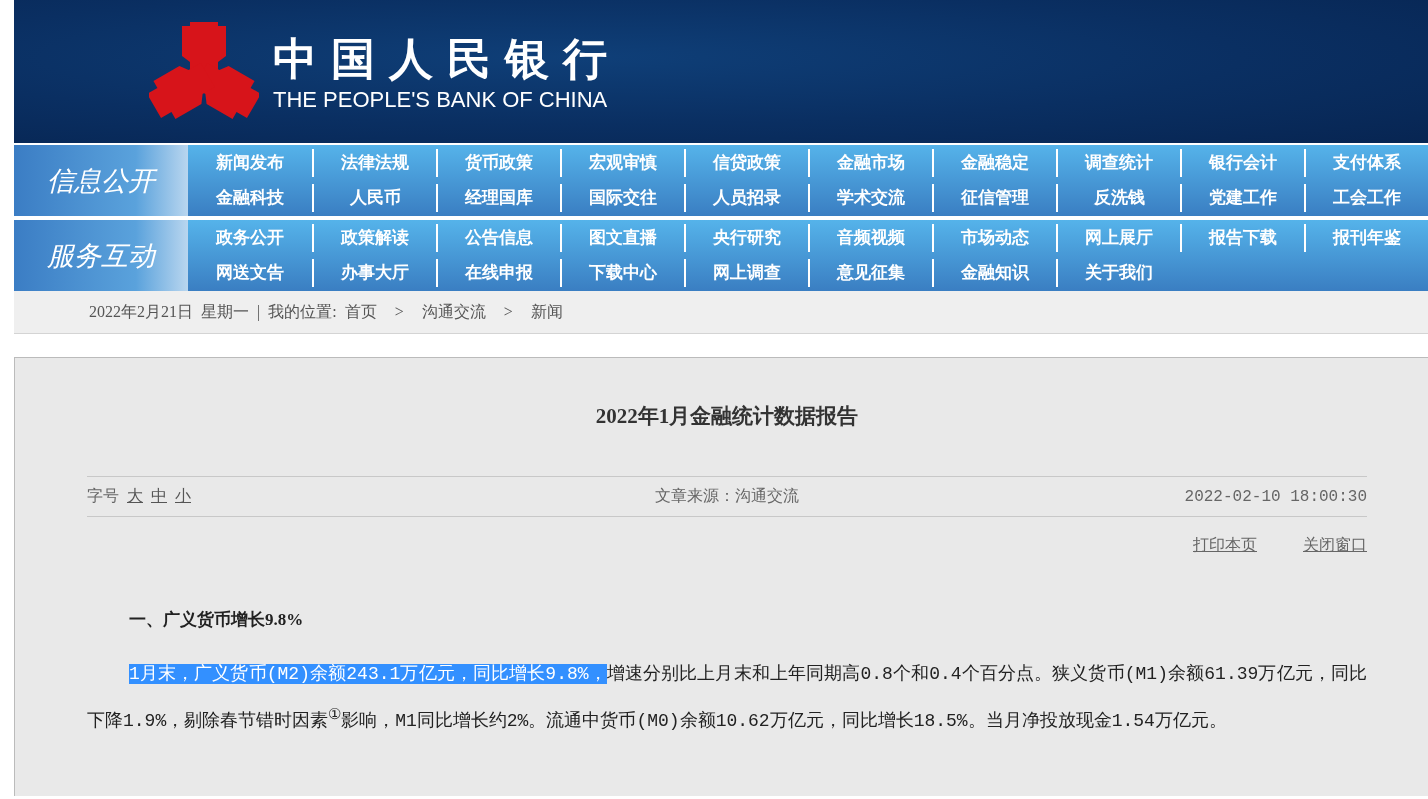 Image resolution: width=1428 pixels, height=799 pixels. What do you see at coordinates (250, 237) in the screenshot?
I see `nav-link: 政务公开` at bounding box center [250, 237].